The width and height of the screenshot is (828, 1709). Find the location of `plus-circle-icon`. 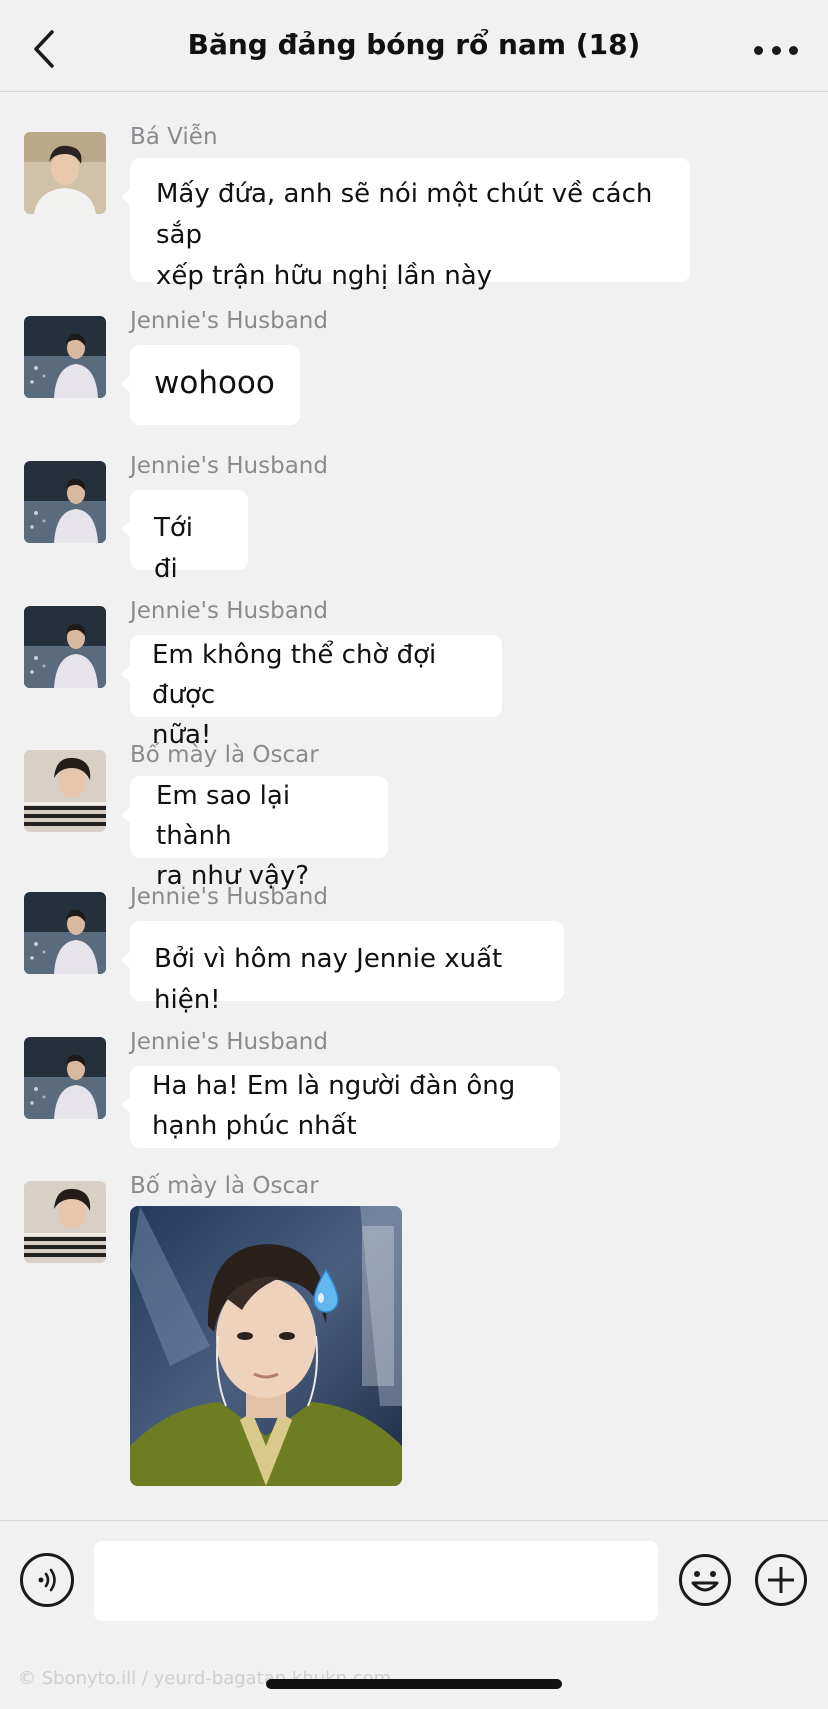

plus-circle-icon is located at coordinates (781, 1580).